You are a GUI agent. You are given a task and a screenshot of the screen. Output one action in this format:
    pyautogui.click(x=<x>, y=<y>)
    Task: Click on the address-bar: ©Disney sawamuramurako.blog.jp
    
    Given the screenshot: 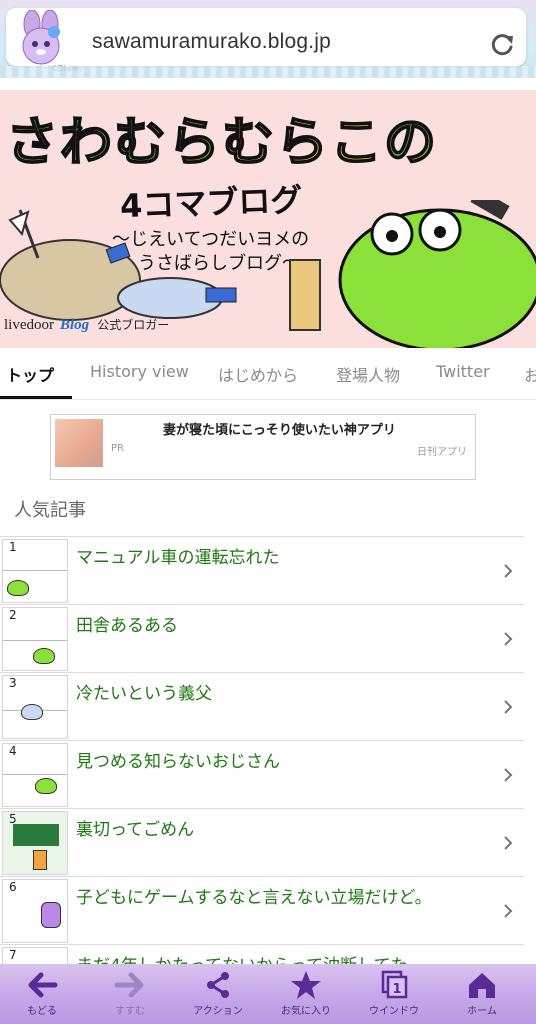 What is the action you would take?
    pyautogui.click(x=266, y=40)
    